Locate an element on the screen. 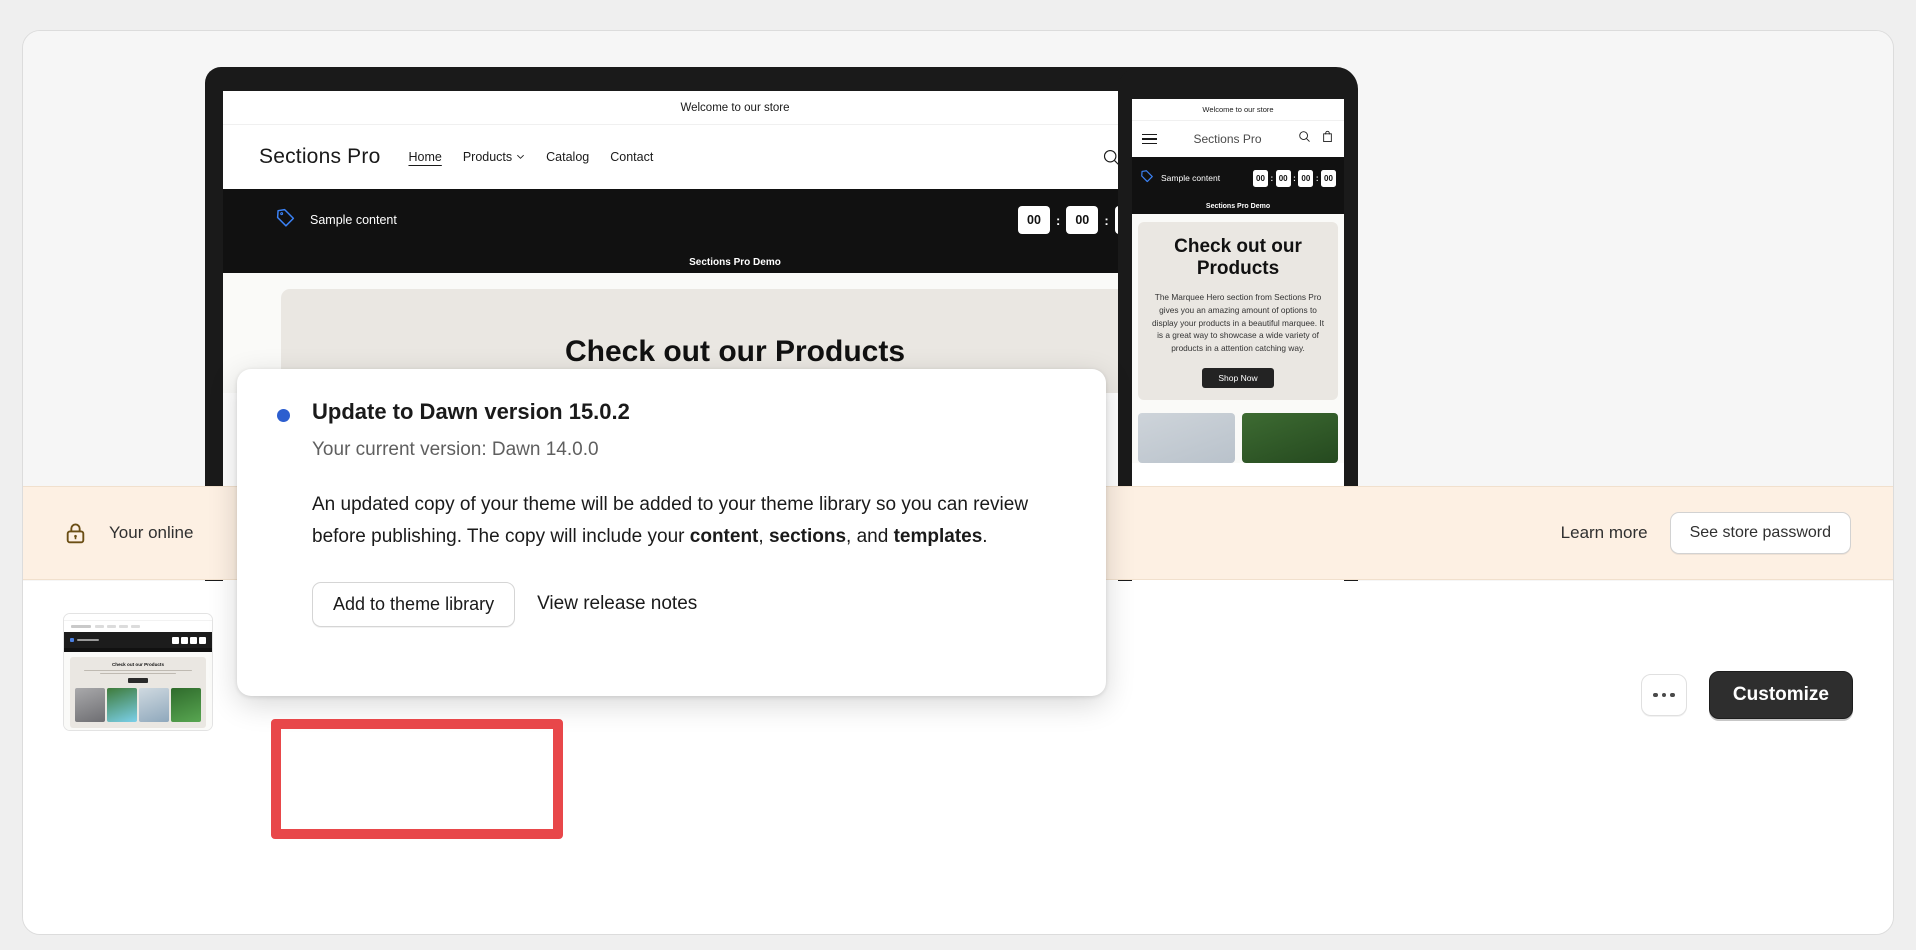 The height and width of the screenshot is (950, 1916). nav-item-home: Home is located at coordinates (424, 157).